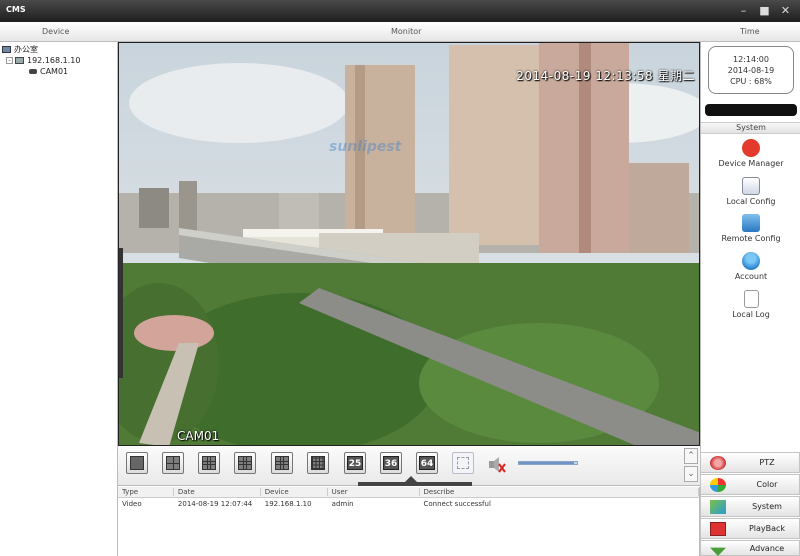  What do you see at coordinates (56, 31) in the screenshot?
I see `device-heading: Device` at bounding box center [56, 31].